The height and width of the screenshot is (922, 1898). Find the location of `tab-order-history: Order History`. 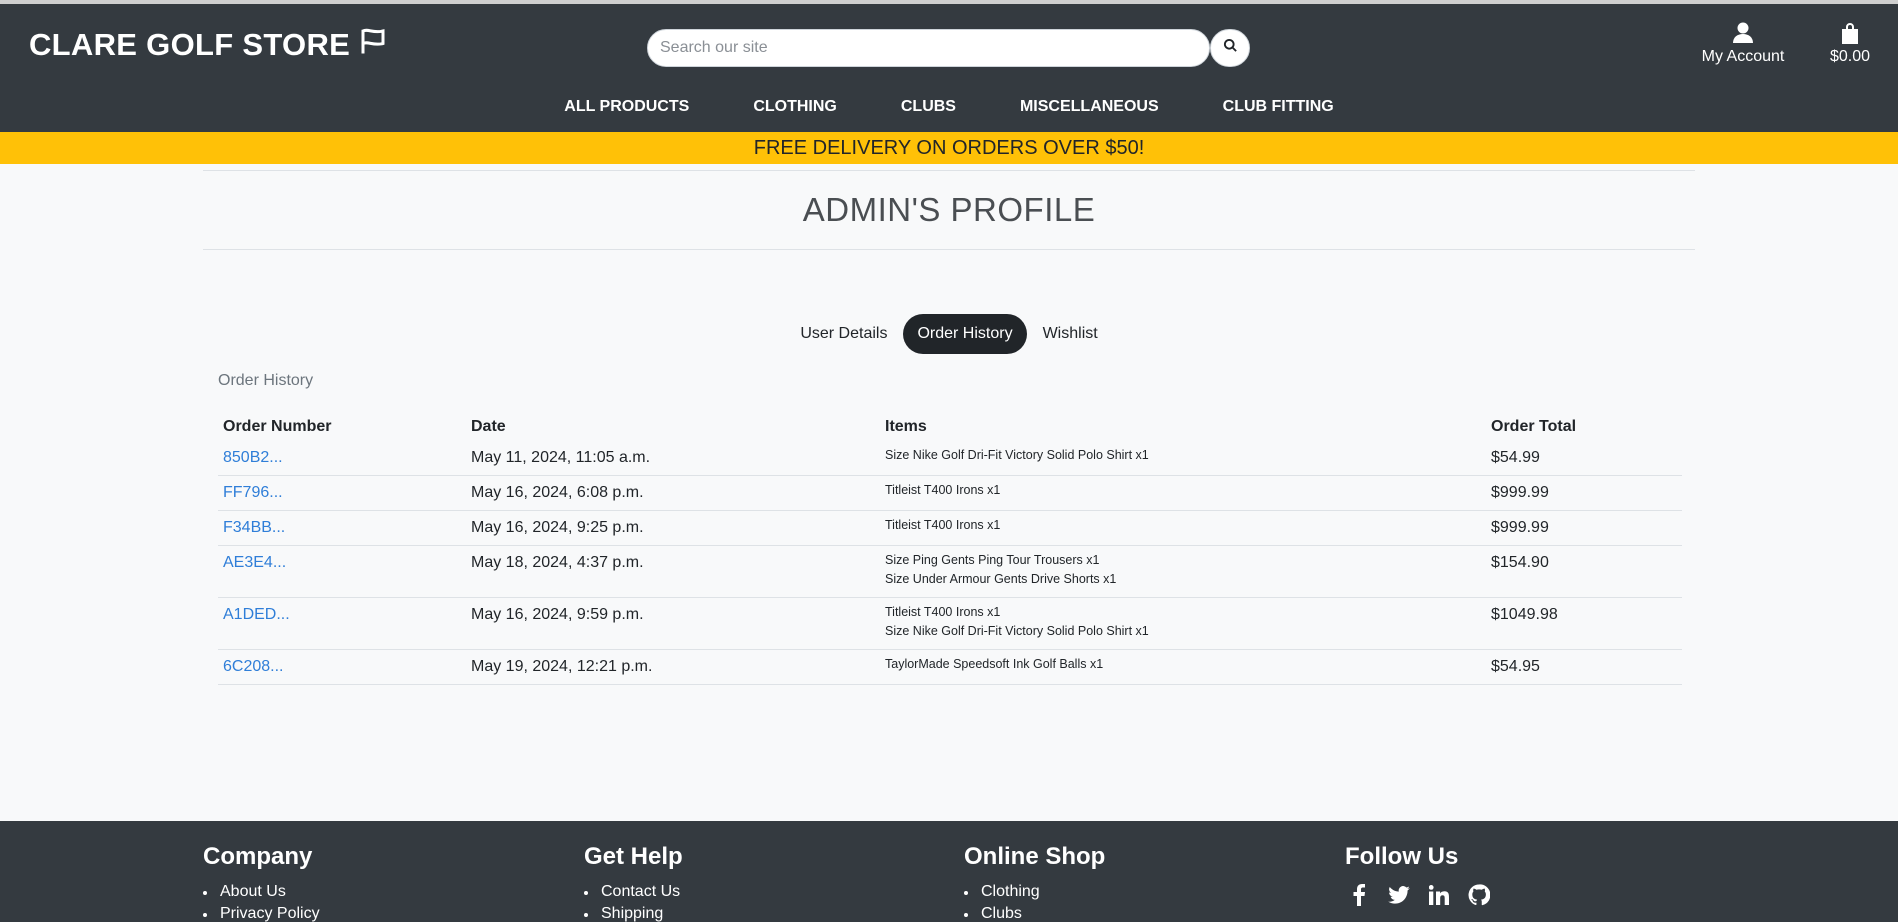

tab-order-history: Order History is located at coordinates (965, 334).